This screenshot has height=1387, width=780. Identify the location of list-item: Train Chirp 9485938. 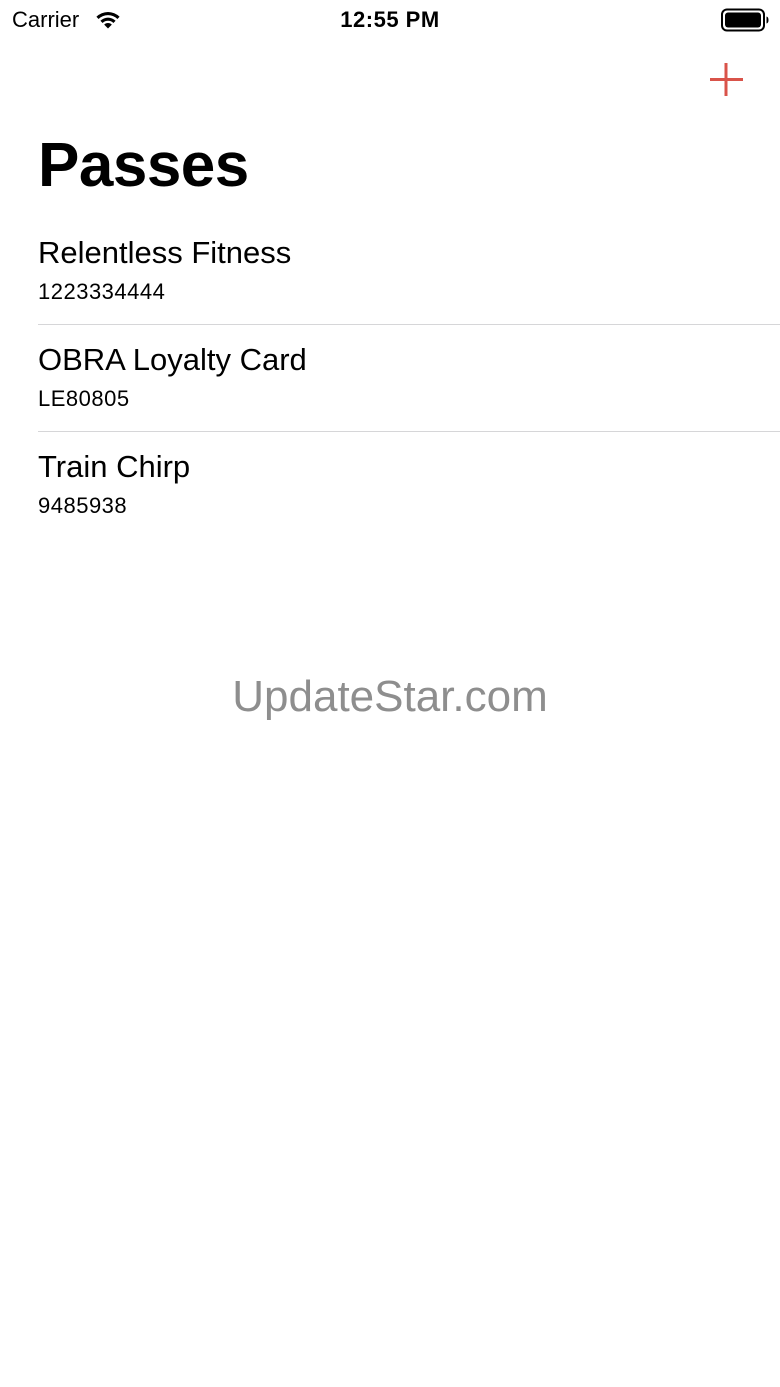
(390, 485).